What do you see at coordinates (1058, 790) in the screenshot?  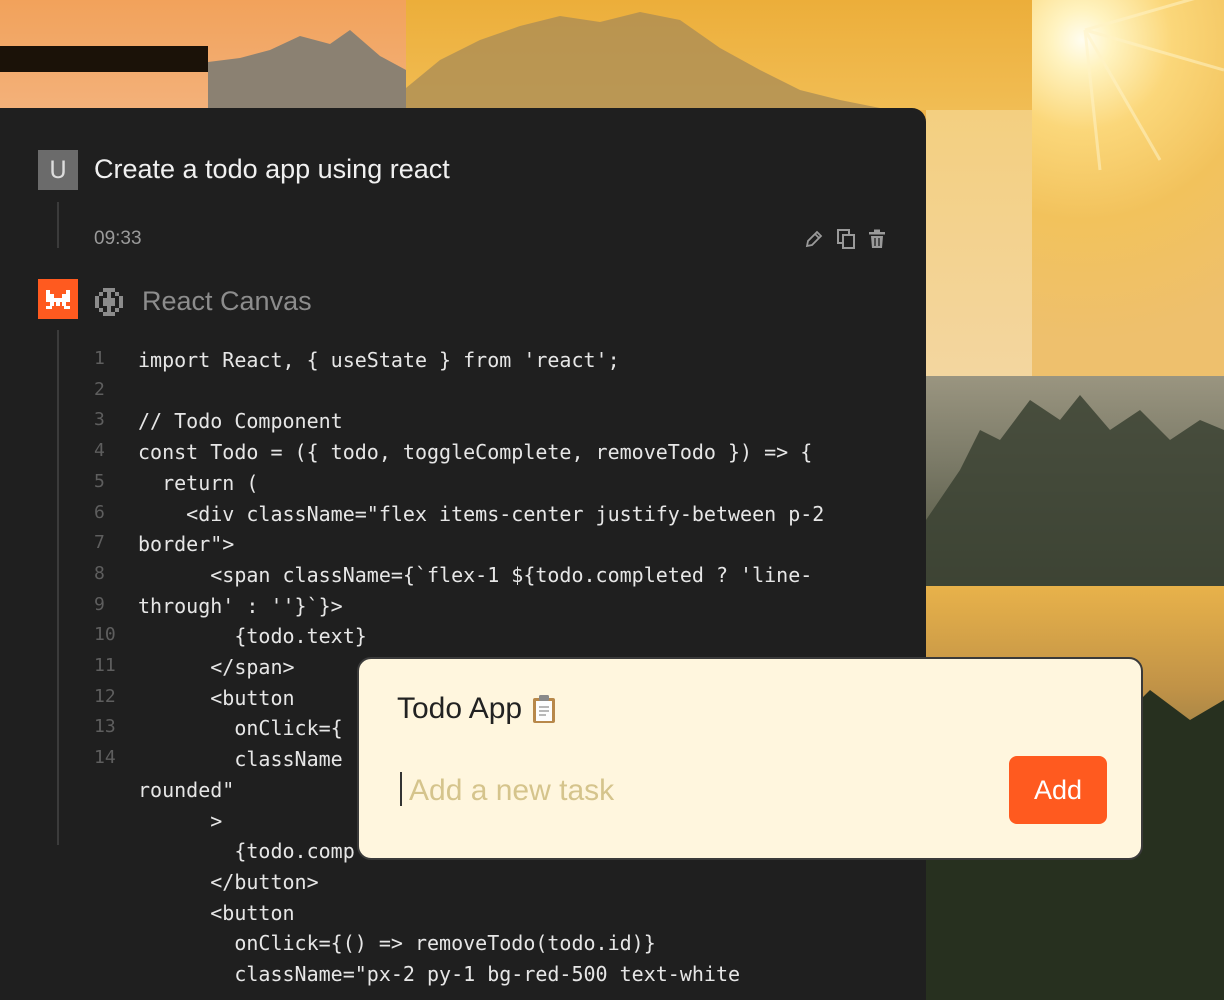 I see `add-task-button: Add` at bounding box center [1058, 790].